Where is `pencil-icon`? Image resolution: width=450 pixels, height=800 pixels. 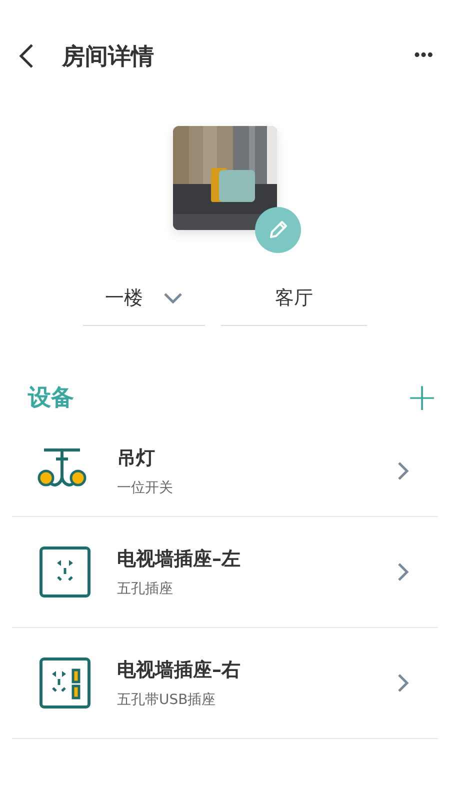 pencil-icon is located at coordinates (278, 230).